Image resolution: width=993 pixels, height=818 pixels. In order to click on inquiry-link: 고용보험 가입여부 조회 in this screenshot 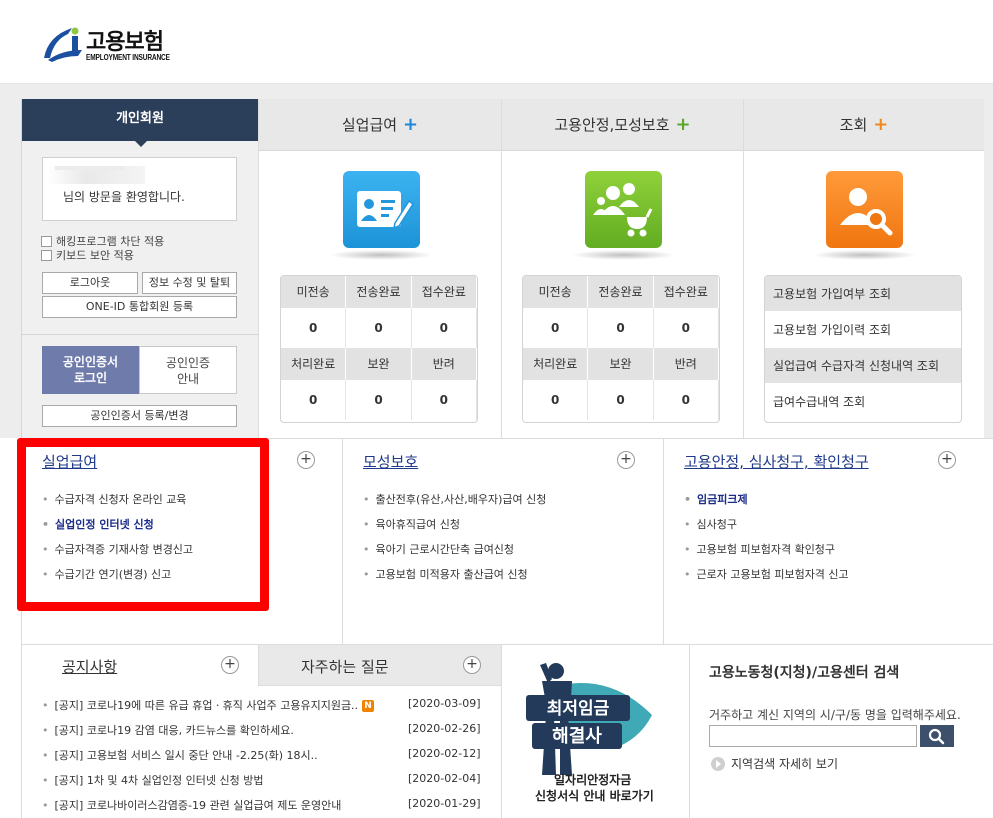, I will do `click(863, 294)`.